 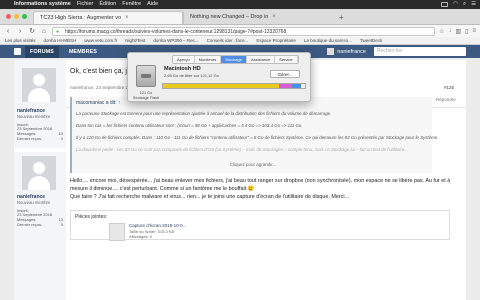 What do you see at coordinates (42, 4) in the screenshot?
I see `menu-app-name: Informations système` at bounding box center [42, 4].